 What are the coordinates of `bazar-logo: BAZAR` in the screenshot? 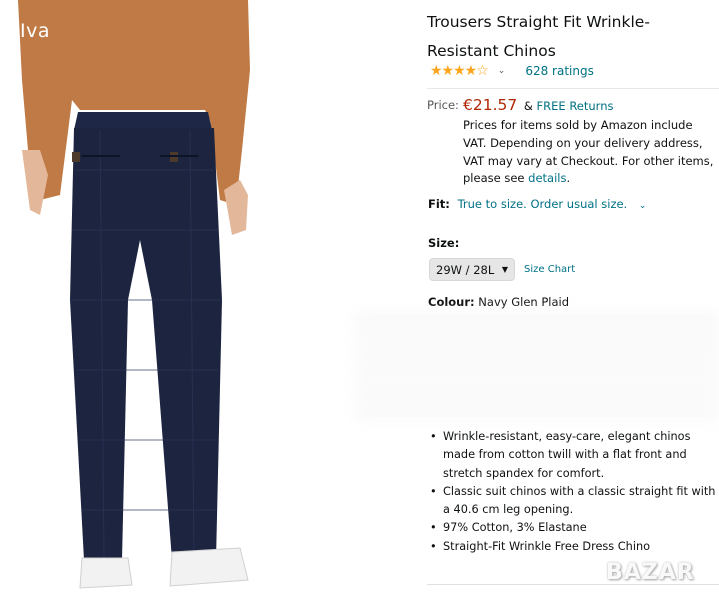 It's located at (650, 572).